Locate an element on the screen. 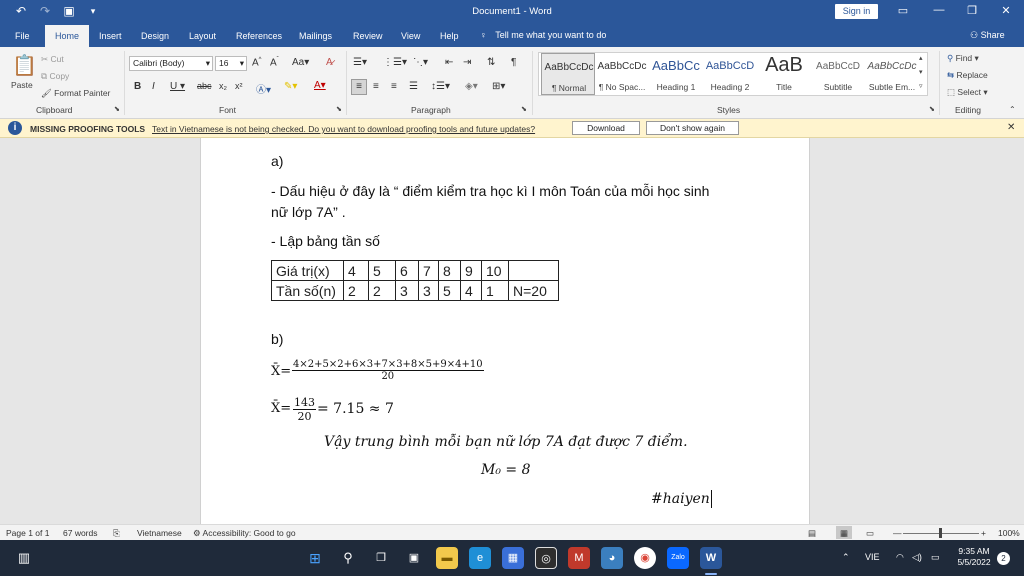 The width and height of the screenshot is (1024, 576). share-button: ⚇ Share is located at coordinates (987, 35).